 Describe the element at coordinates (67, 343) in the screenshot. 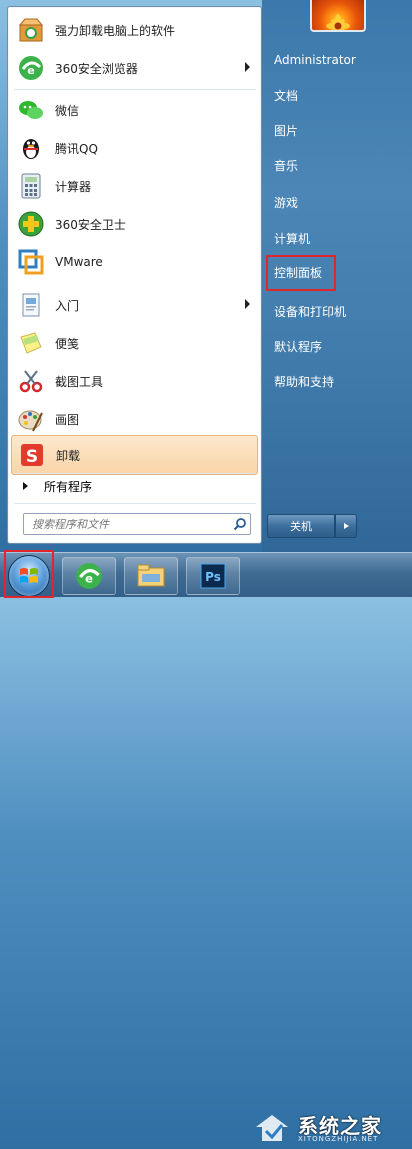

I see `menu-item-label: 便笺` at that location.